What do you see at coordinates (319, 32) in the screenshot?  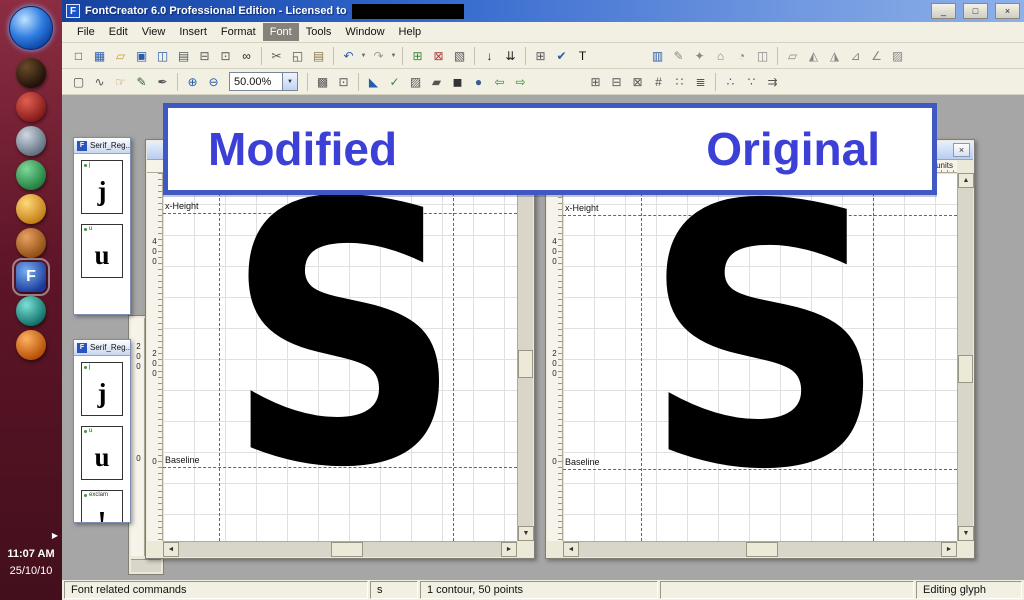 I see `menu-tools: Tools` at bounding box center [319, 32].